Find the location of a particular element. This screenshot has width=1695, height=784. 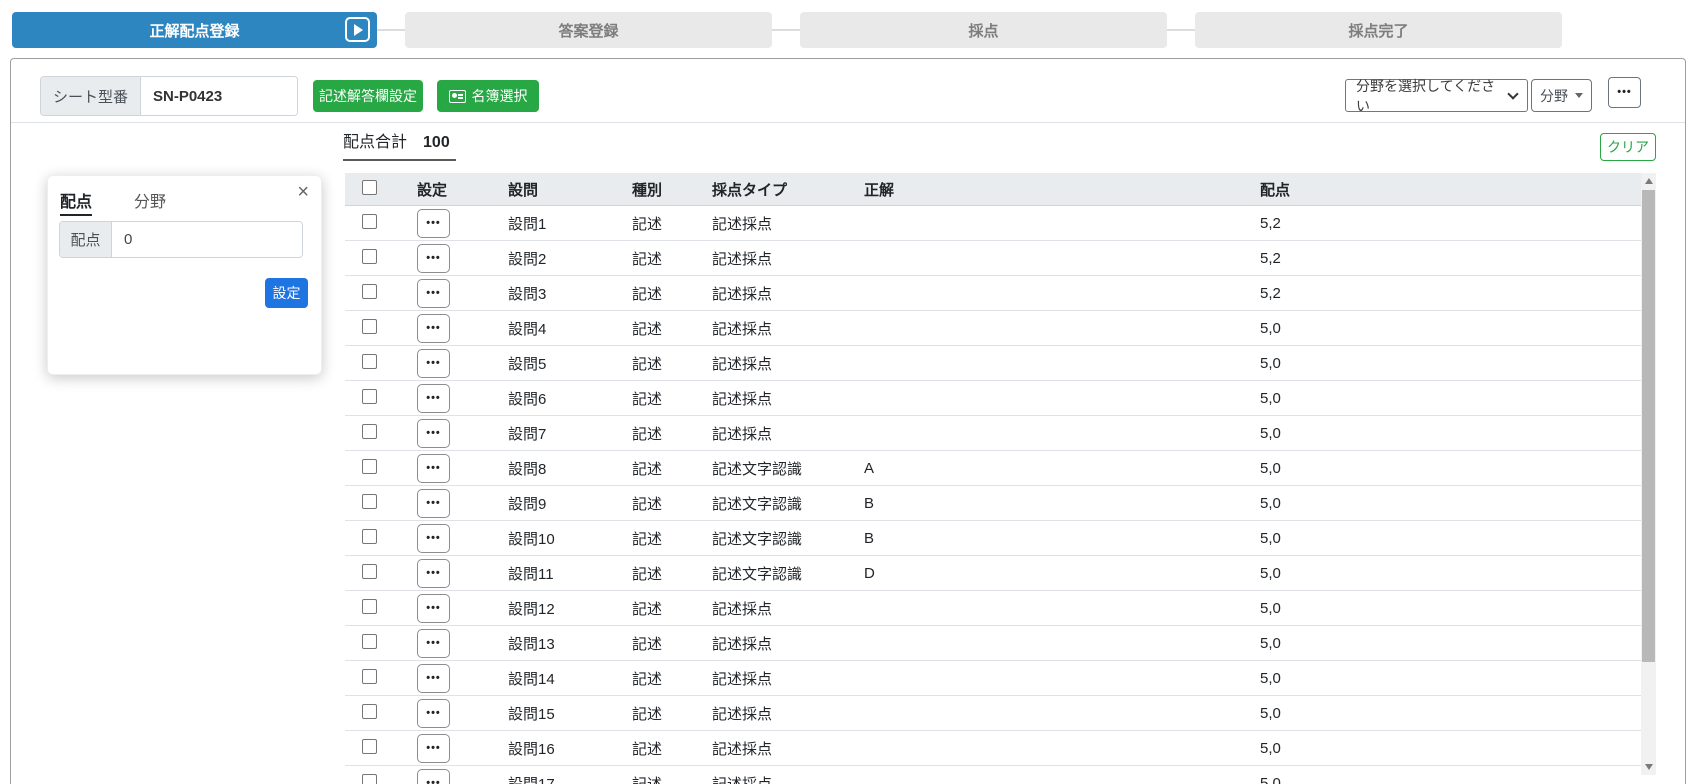

question-cell: 設問2 is located at coordinates (527, 259).